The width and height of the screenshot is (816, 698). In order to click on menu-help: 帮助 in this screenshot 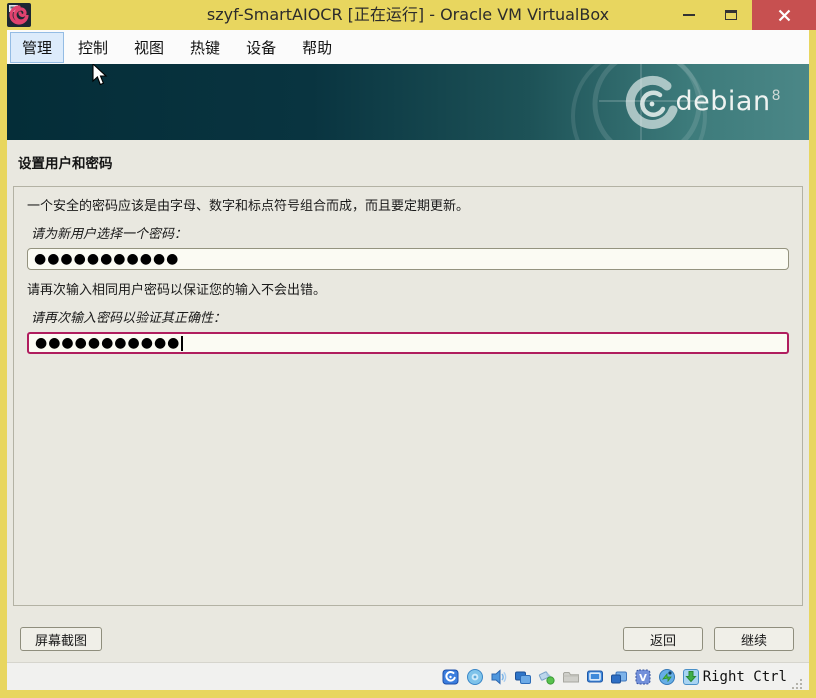, I will do `click(317, 47)`.